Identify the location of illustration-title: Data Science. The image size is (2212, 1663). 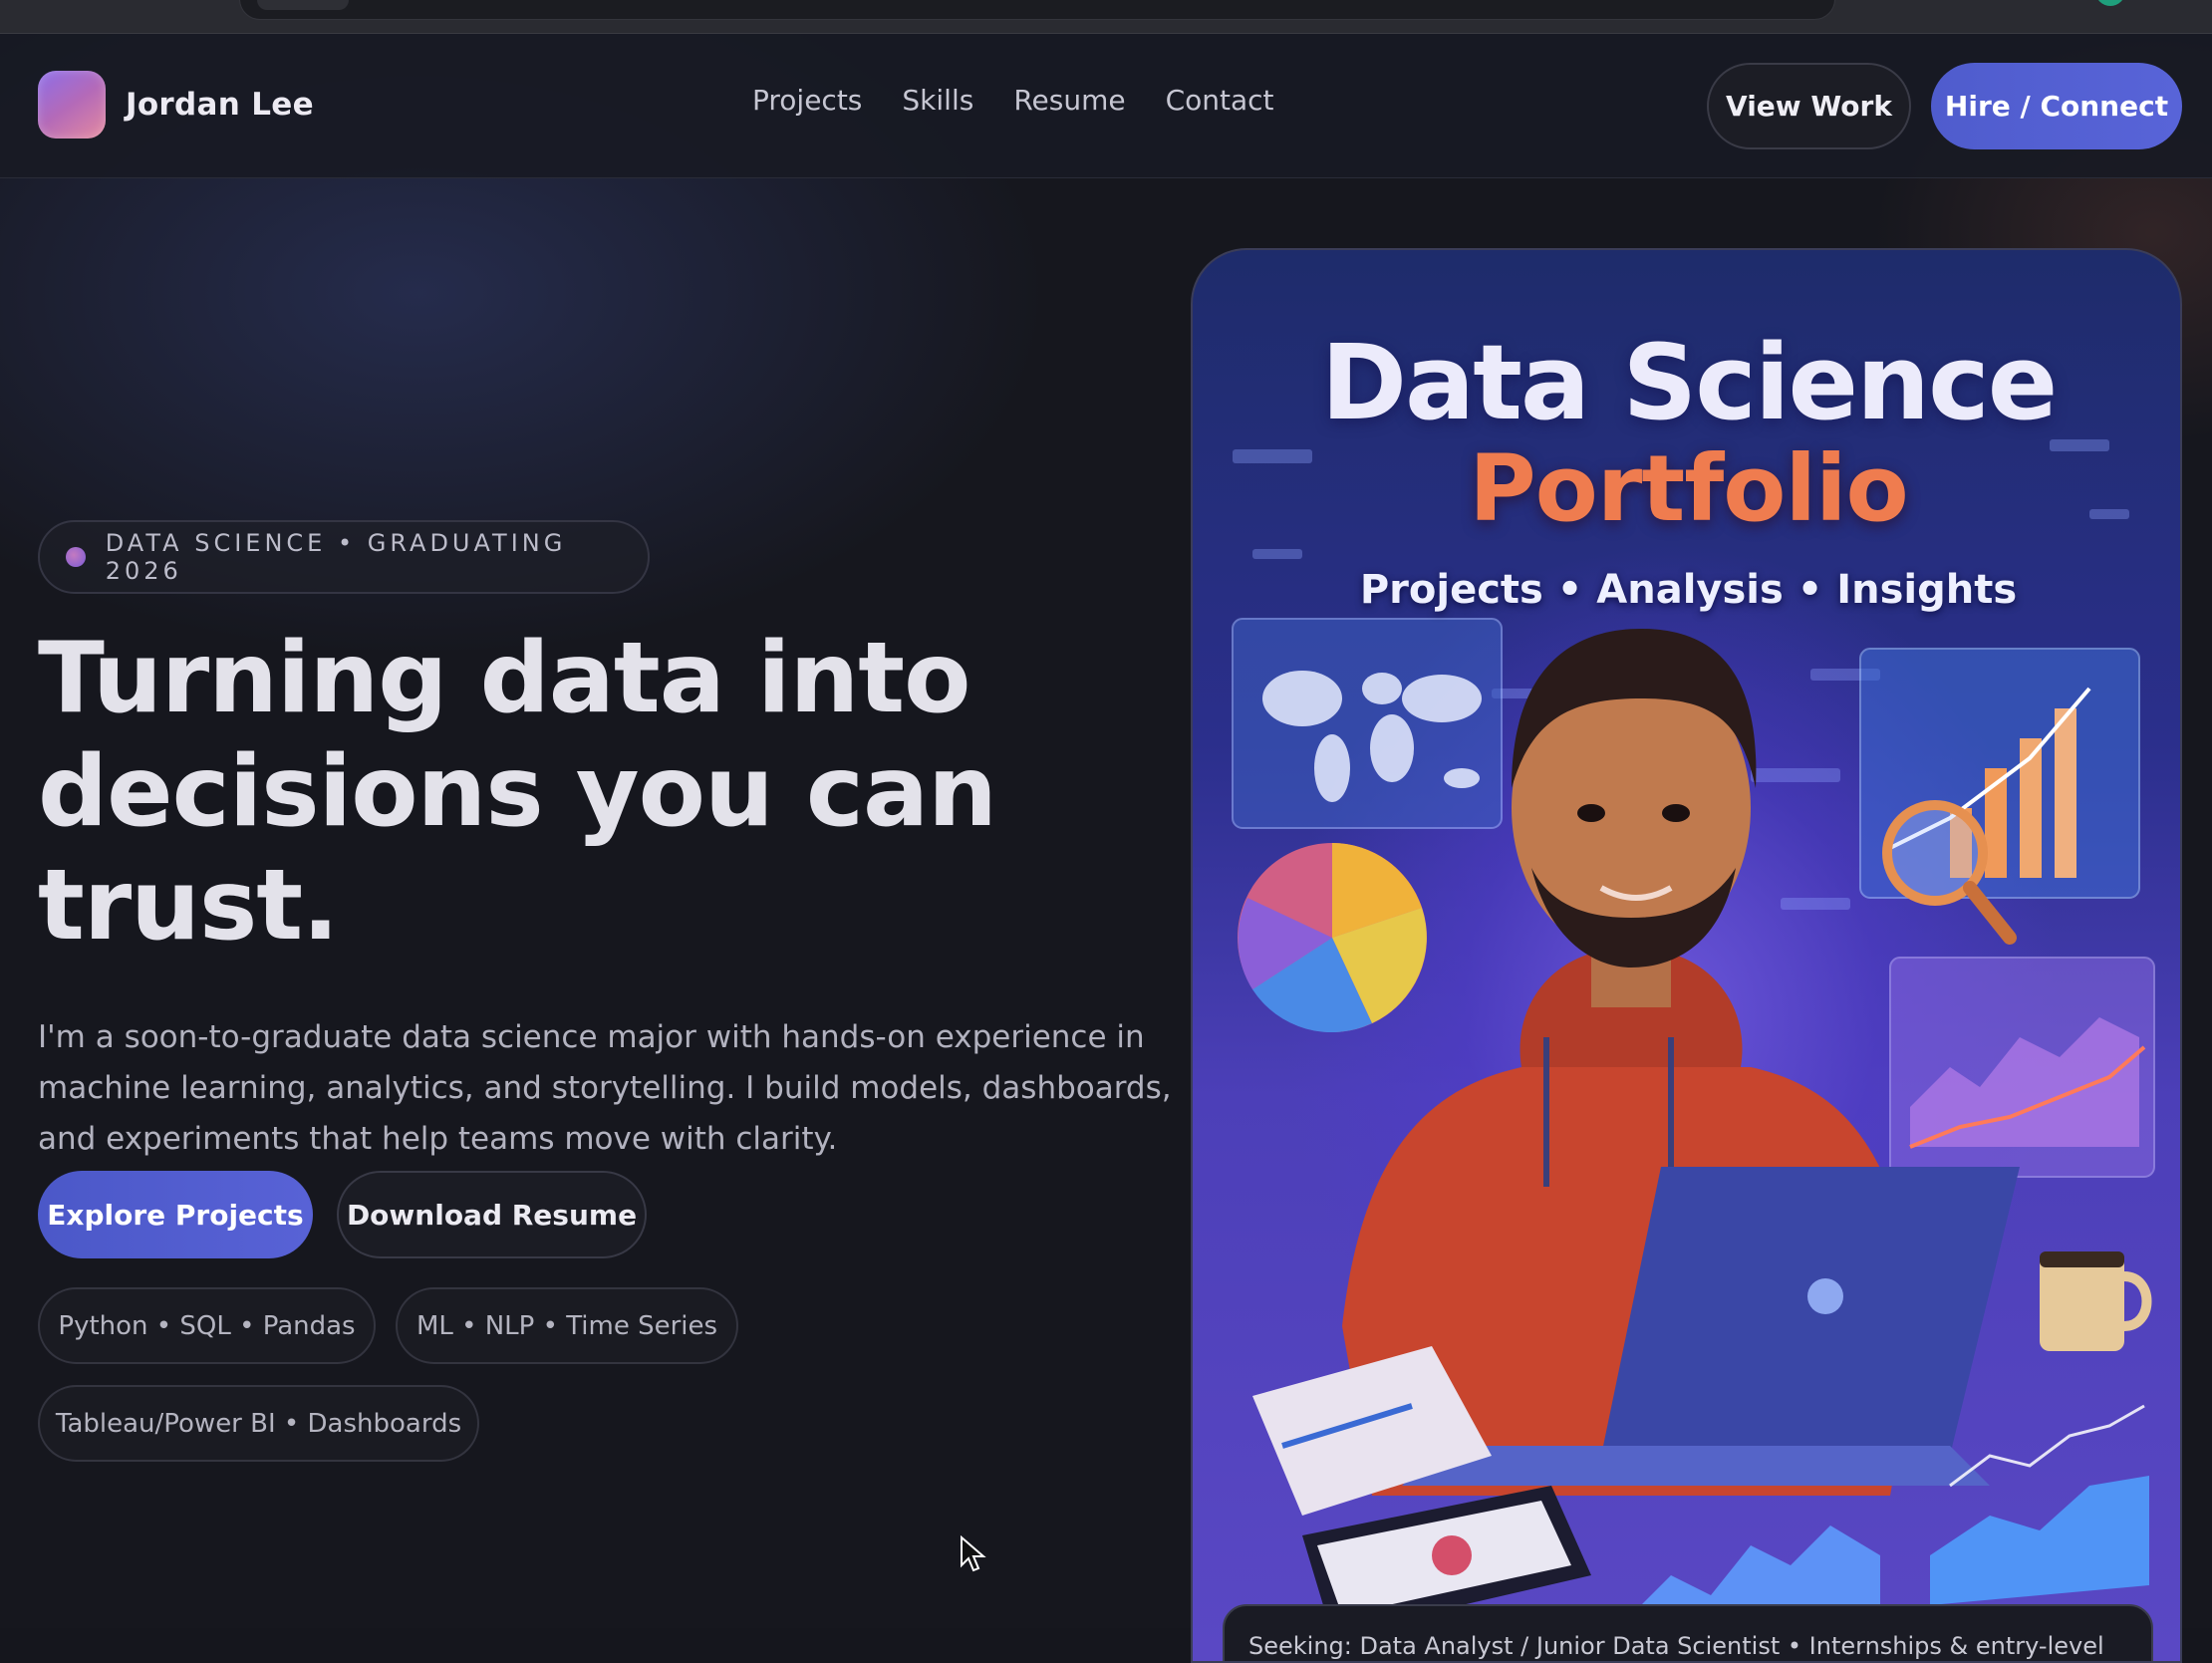
(1689, 382).